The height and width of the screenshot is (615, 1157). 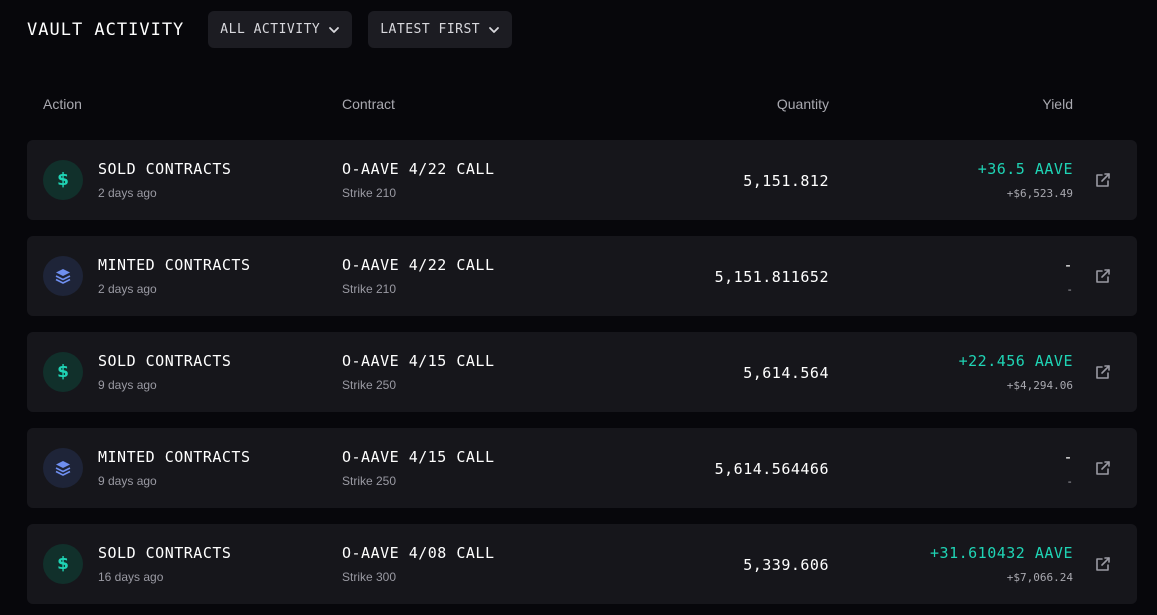 I want to click on yield-usd-value: +$6,523.49, so click(x=1039, y=193).